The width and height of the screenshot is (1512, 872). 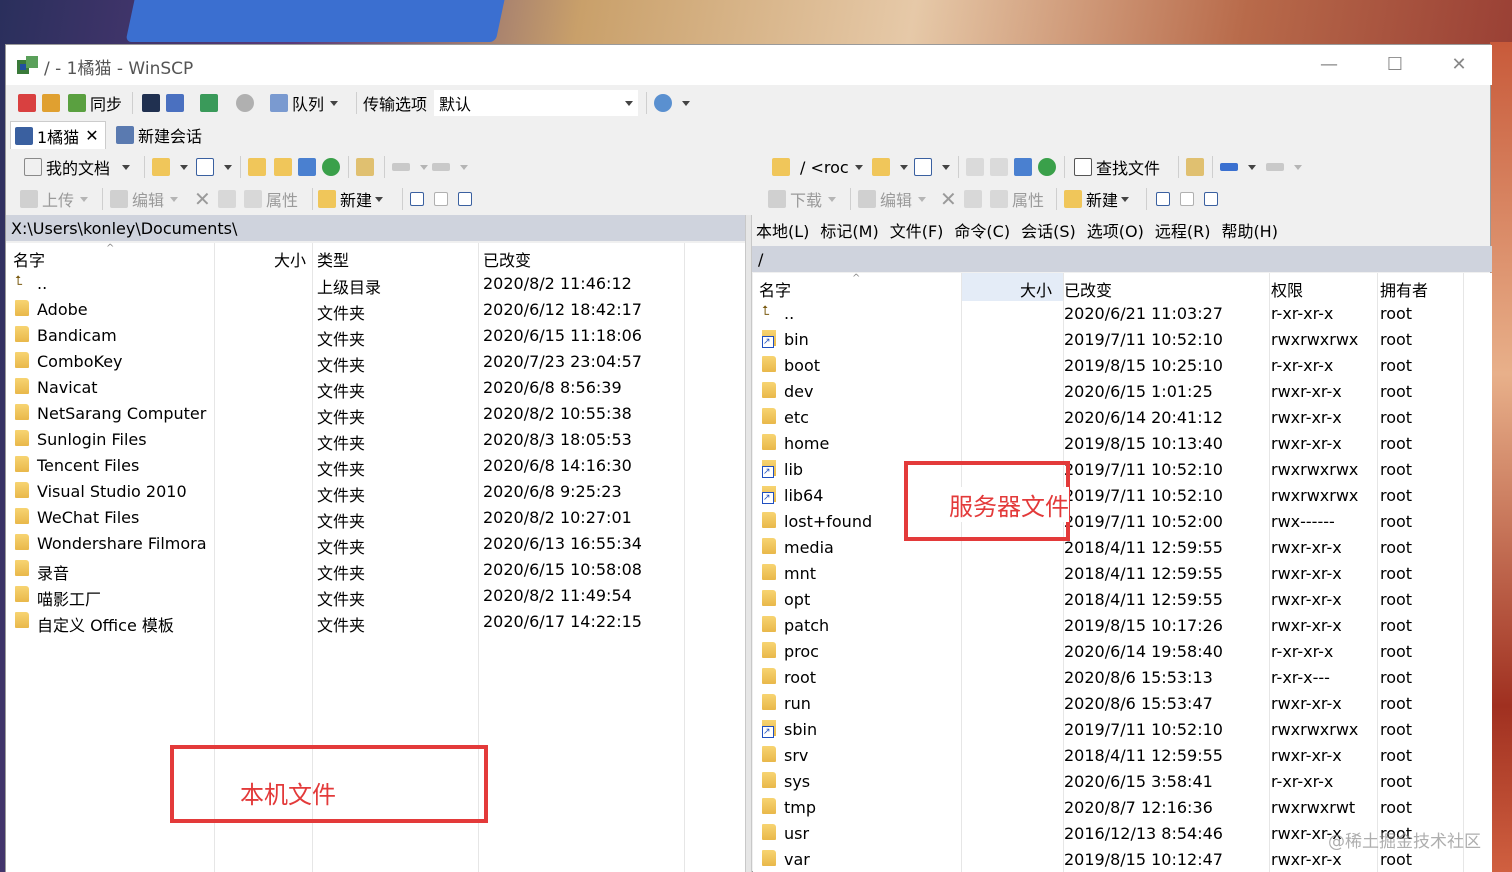 What do you see at coordinates (450, 167) in the screenshot?
I see `left-forward-button` at bounding box center [450, 167].